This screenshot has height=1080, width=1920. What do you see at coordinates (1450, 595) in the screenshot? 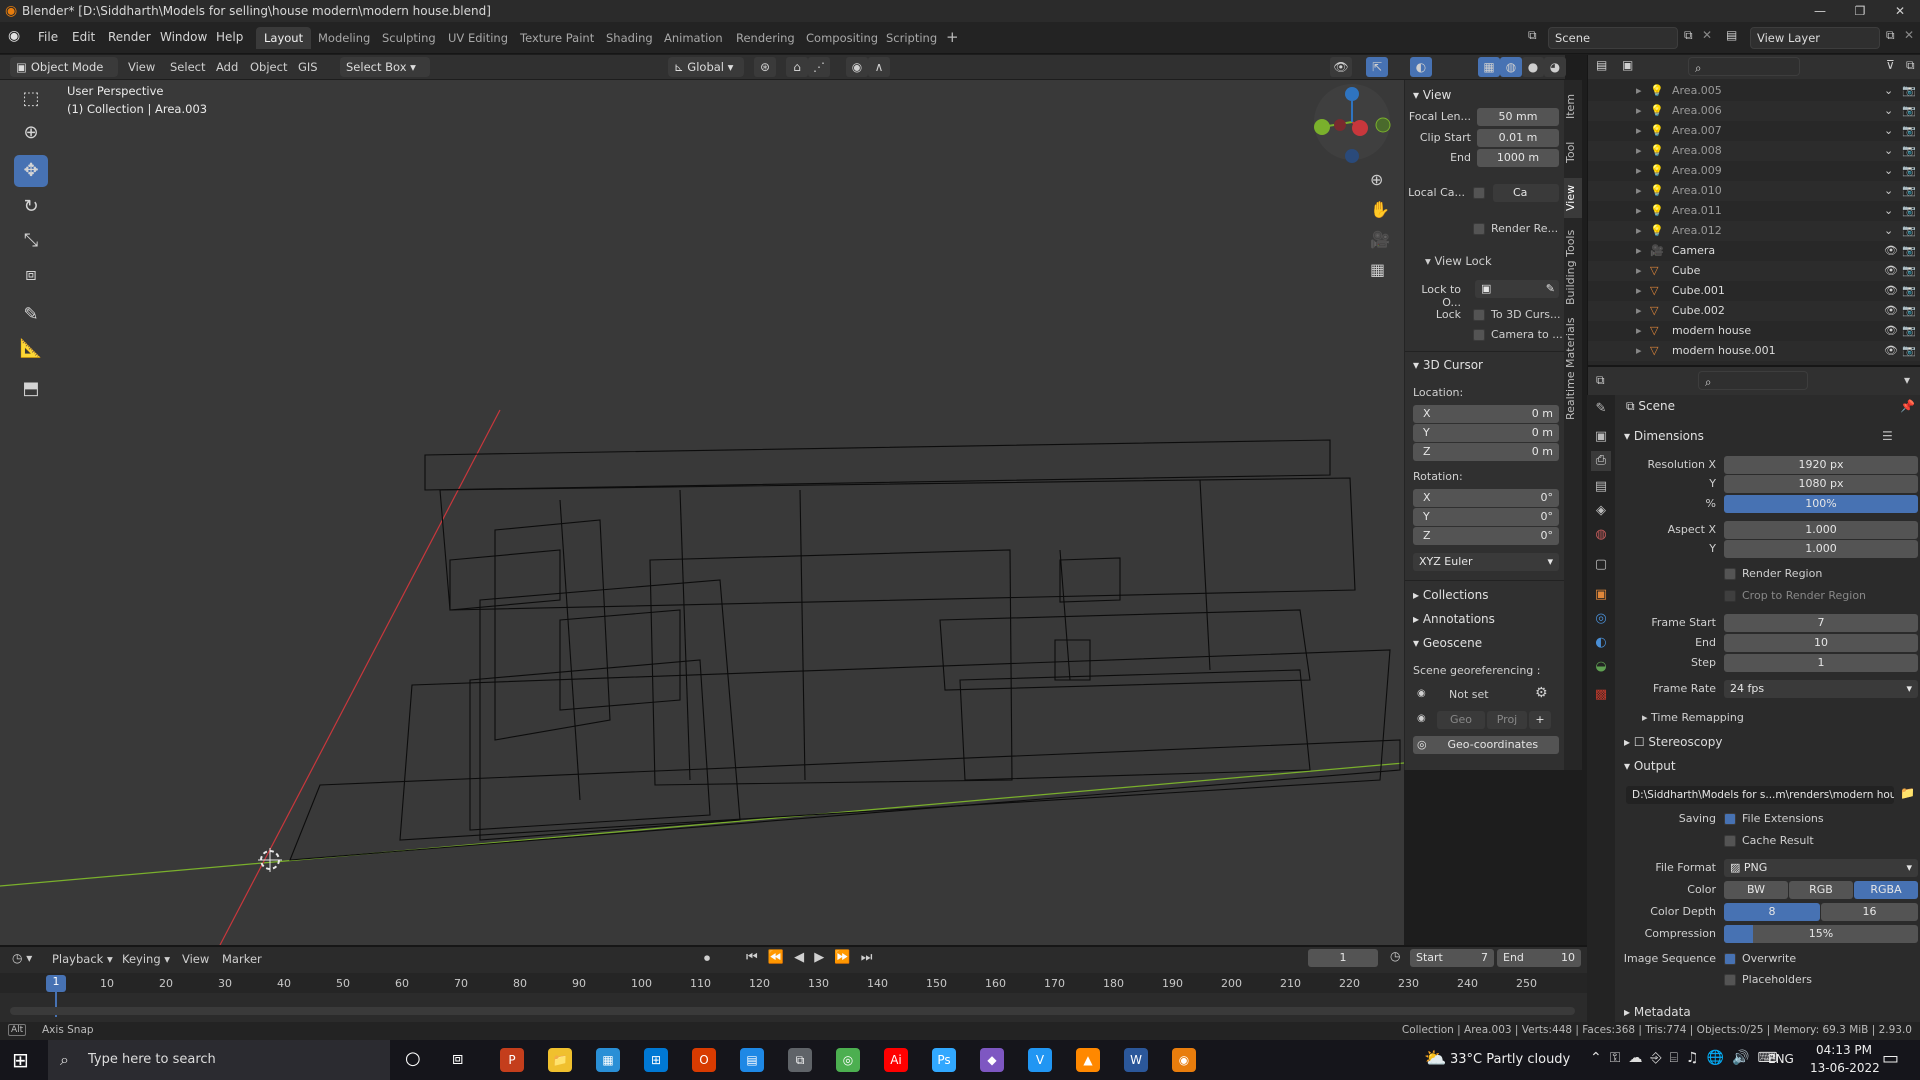
I see `collections-header: ▸ Collections` at bounding box center [1450, 595].